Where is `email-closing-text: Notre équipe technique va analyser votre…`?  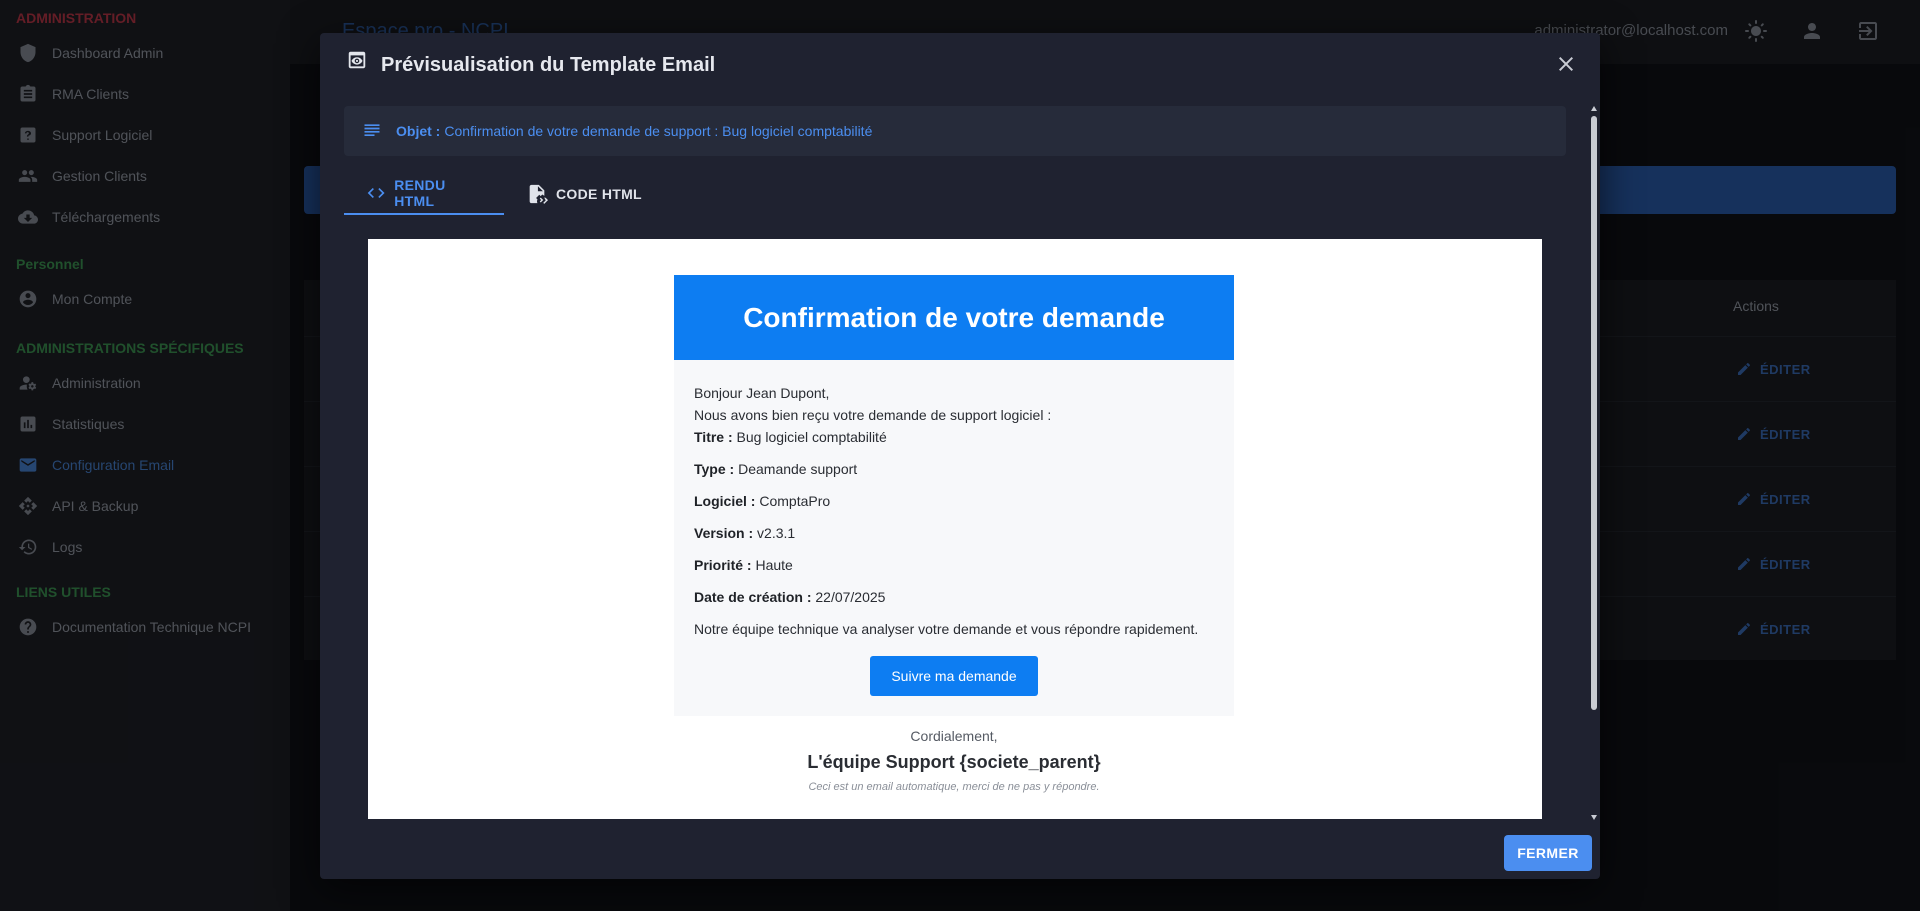 email-closing-text: Notre équipe technique va analyser votre… is located at coordinates (946, 629).